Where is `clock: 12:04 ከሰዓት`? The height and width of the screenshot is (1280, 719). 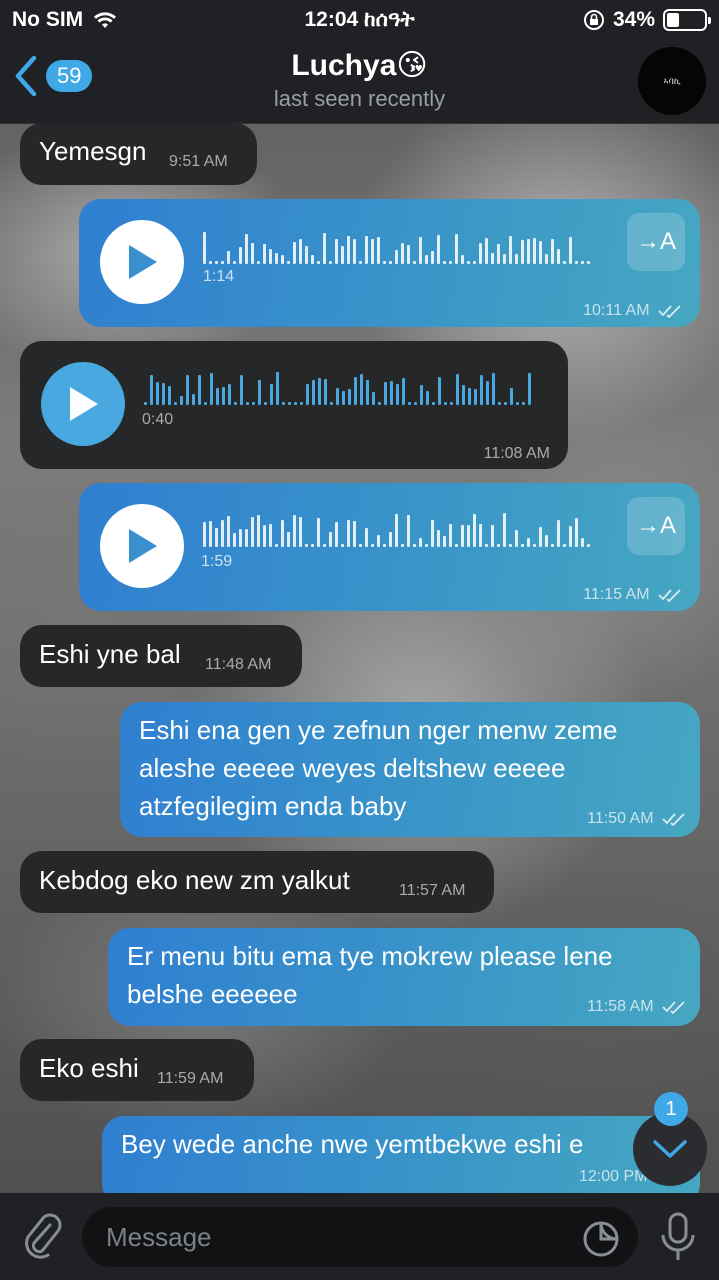
clock: 12:04 ከሰዓት is located at coordinates (359, 19).